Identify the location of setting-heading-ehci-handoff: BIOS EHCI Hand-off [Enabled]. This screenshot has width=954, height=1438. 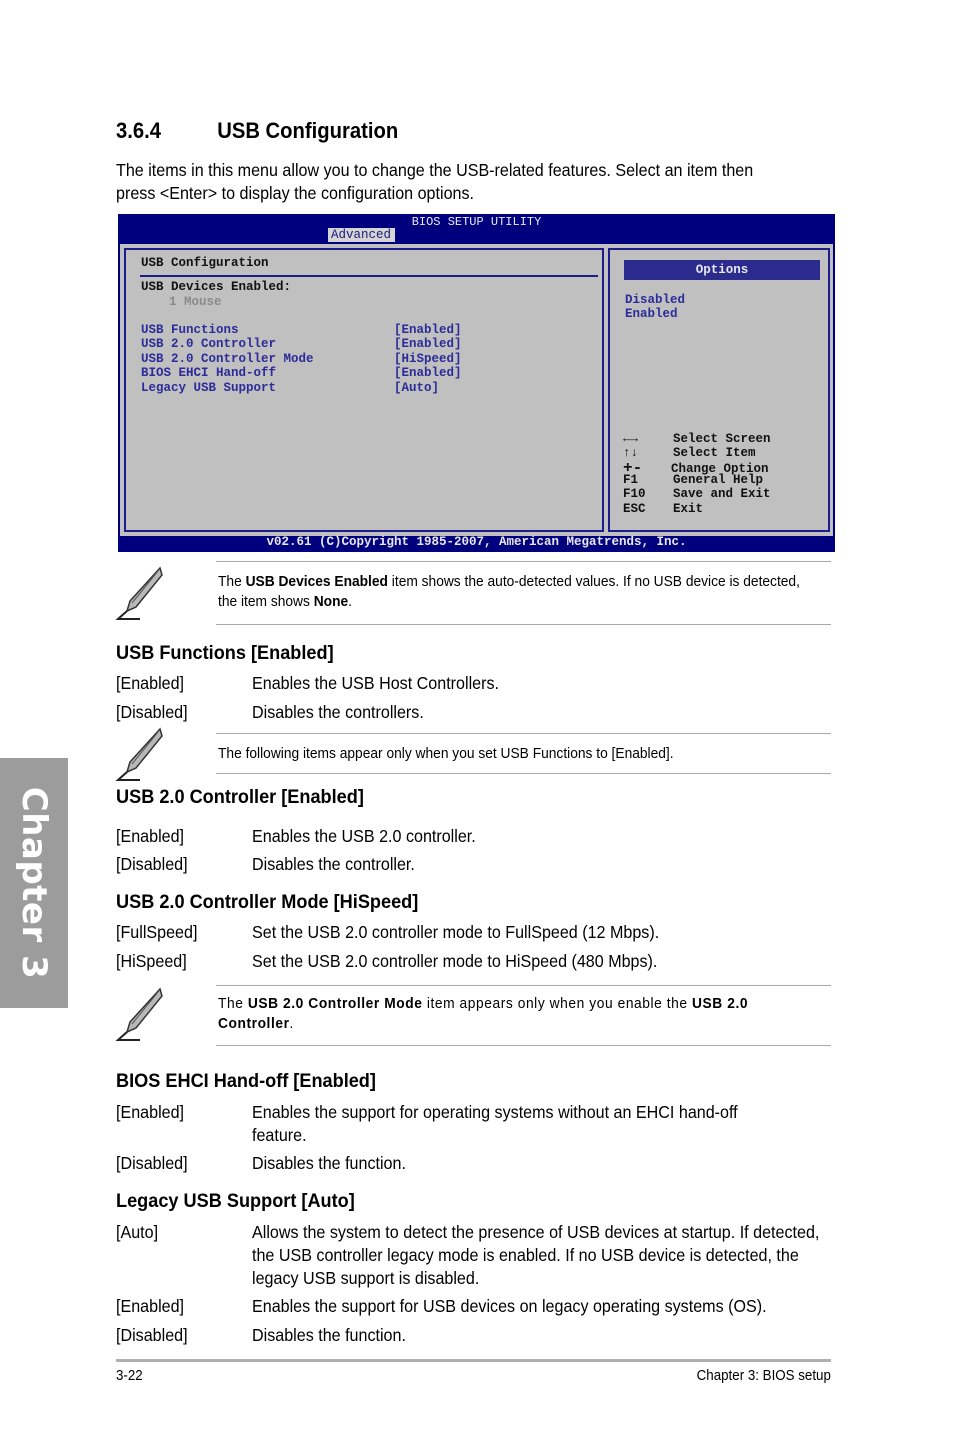
(246, 1081).